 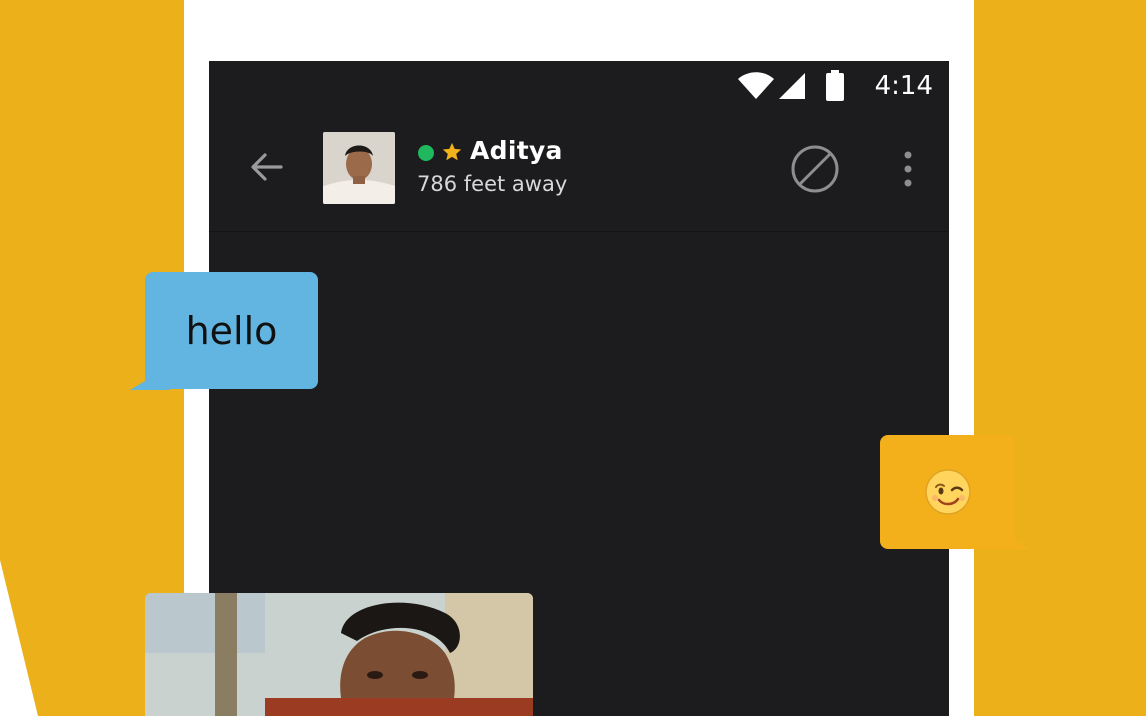 I want to click on star-icon, so click(x=452, y=151).